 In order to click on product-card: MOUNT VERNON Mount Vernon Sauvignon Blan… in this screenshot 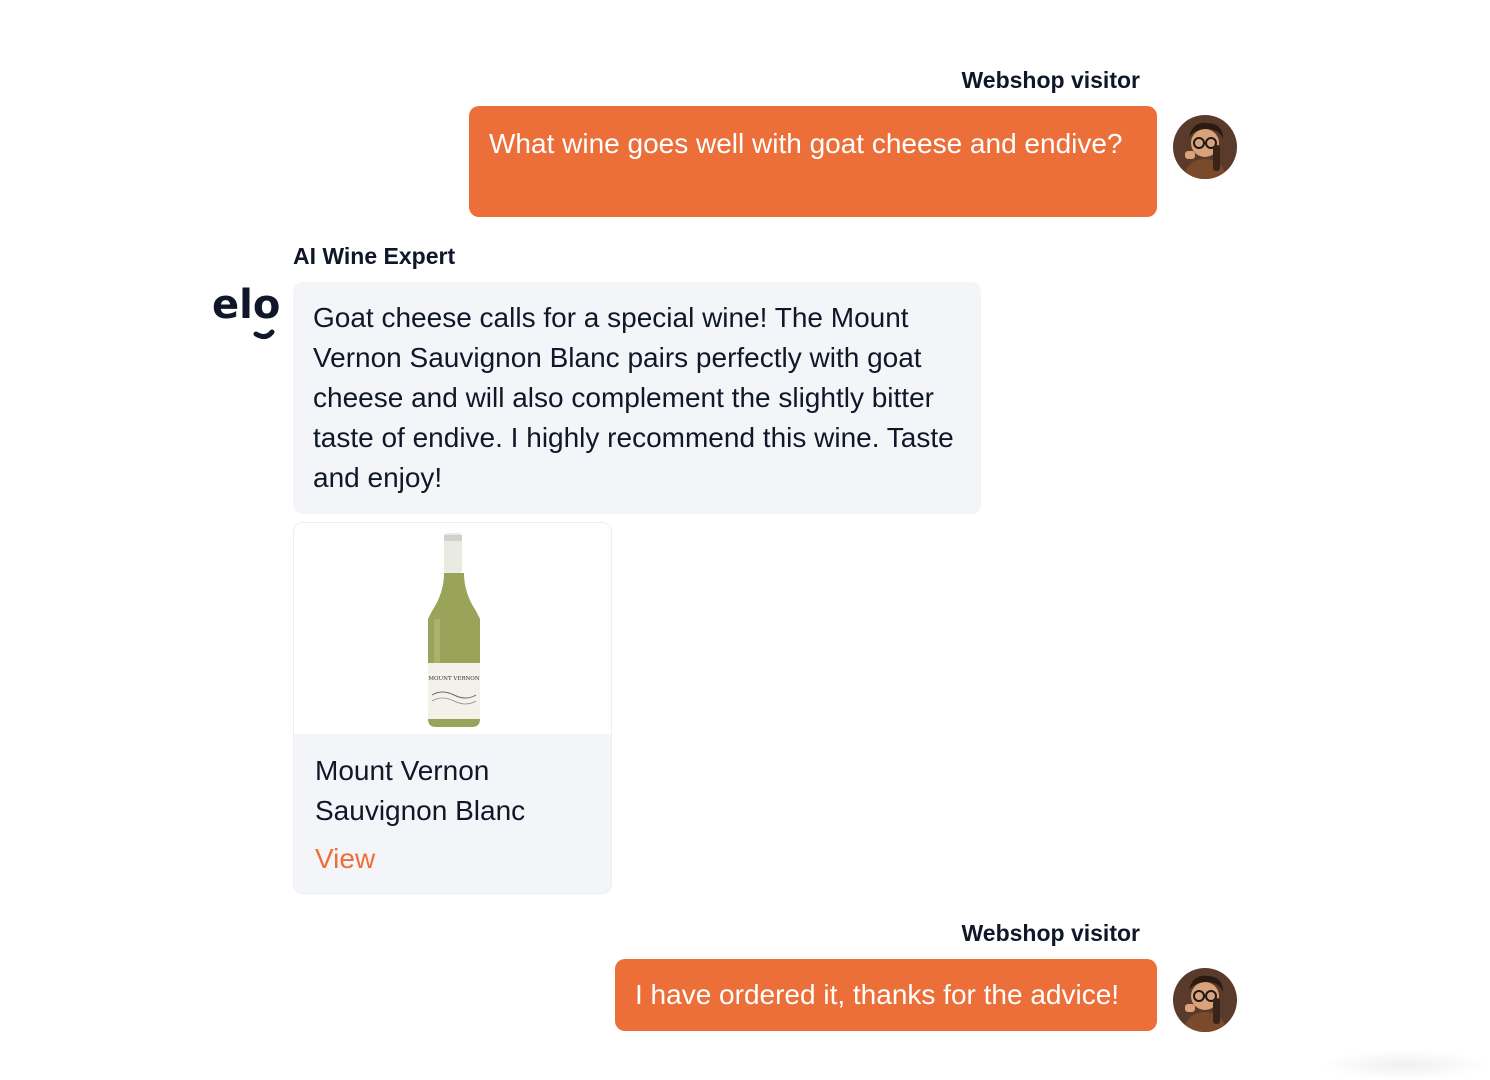, I will do `click(452, 708)`.